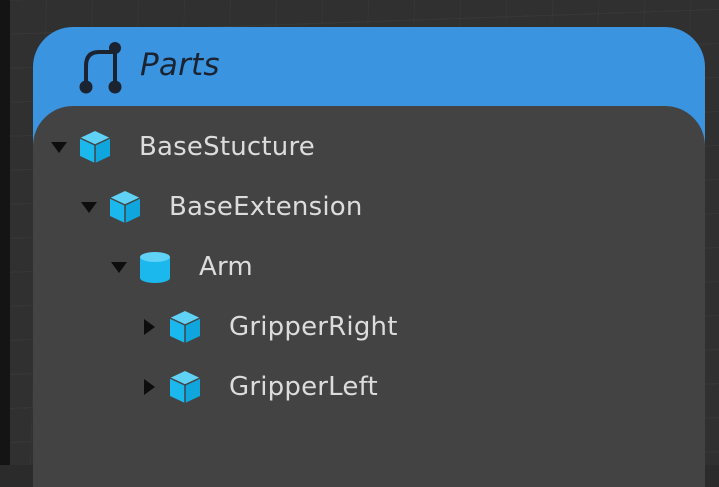  Describe the element at coordinates (181, 267) in the screenshot. I see `tree-item-arm: Arm` at that location.